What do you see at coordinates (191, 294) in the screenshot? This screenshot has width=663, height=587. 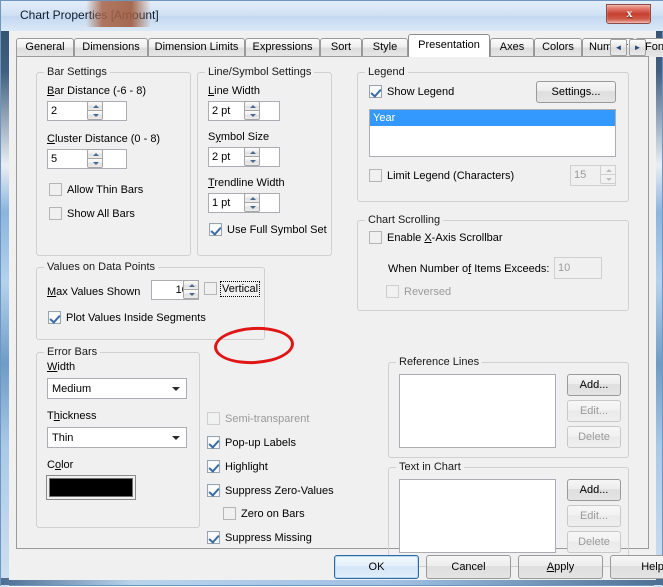 I see `max-values-shown-spinner-down` at bounding box center [191, 294].